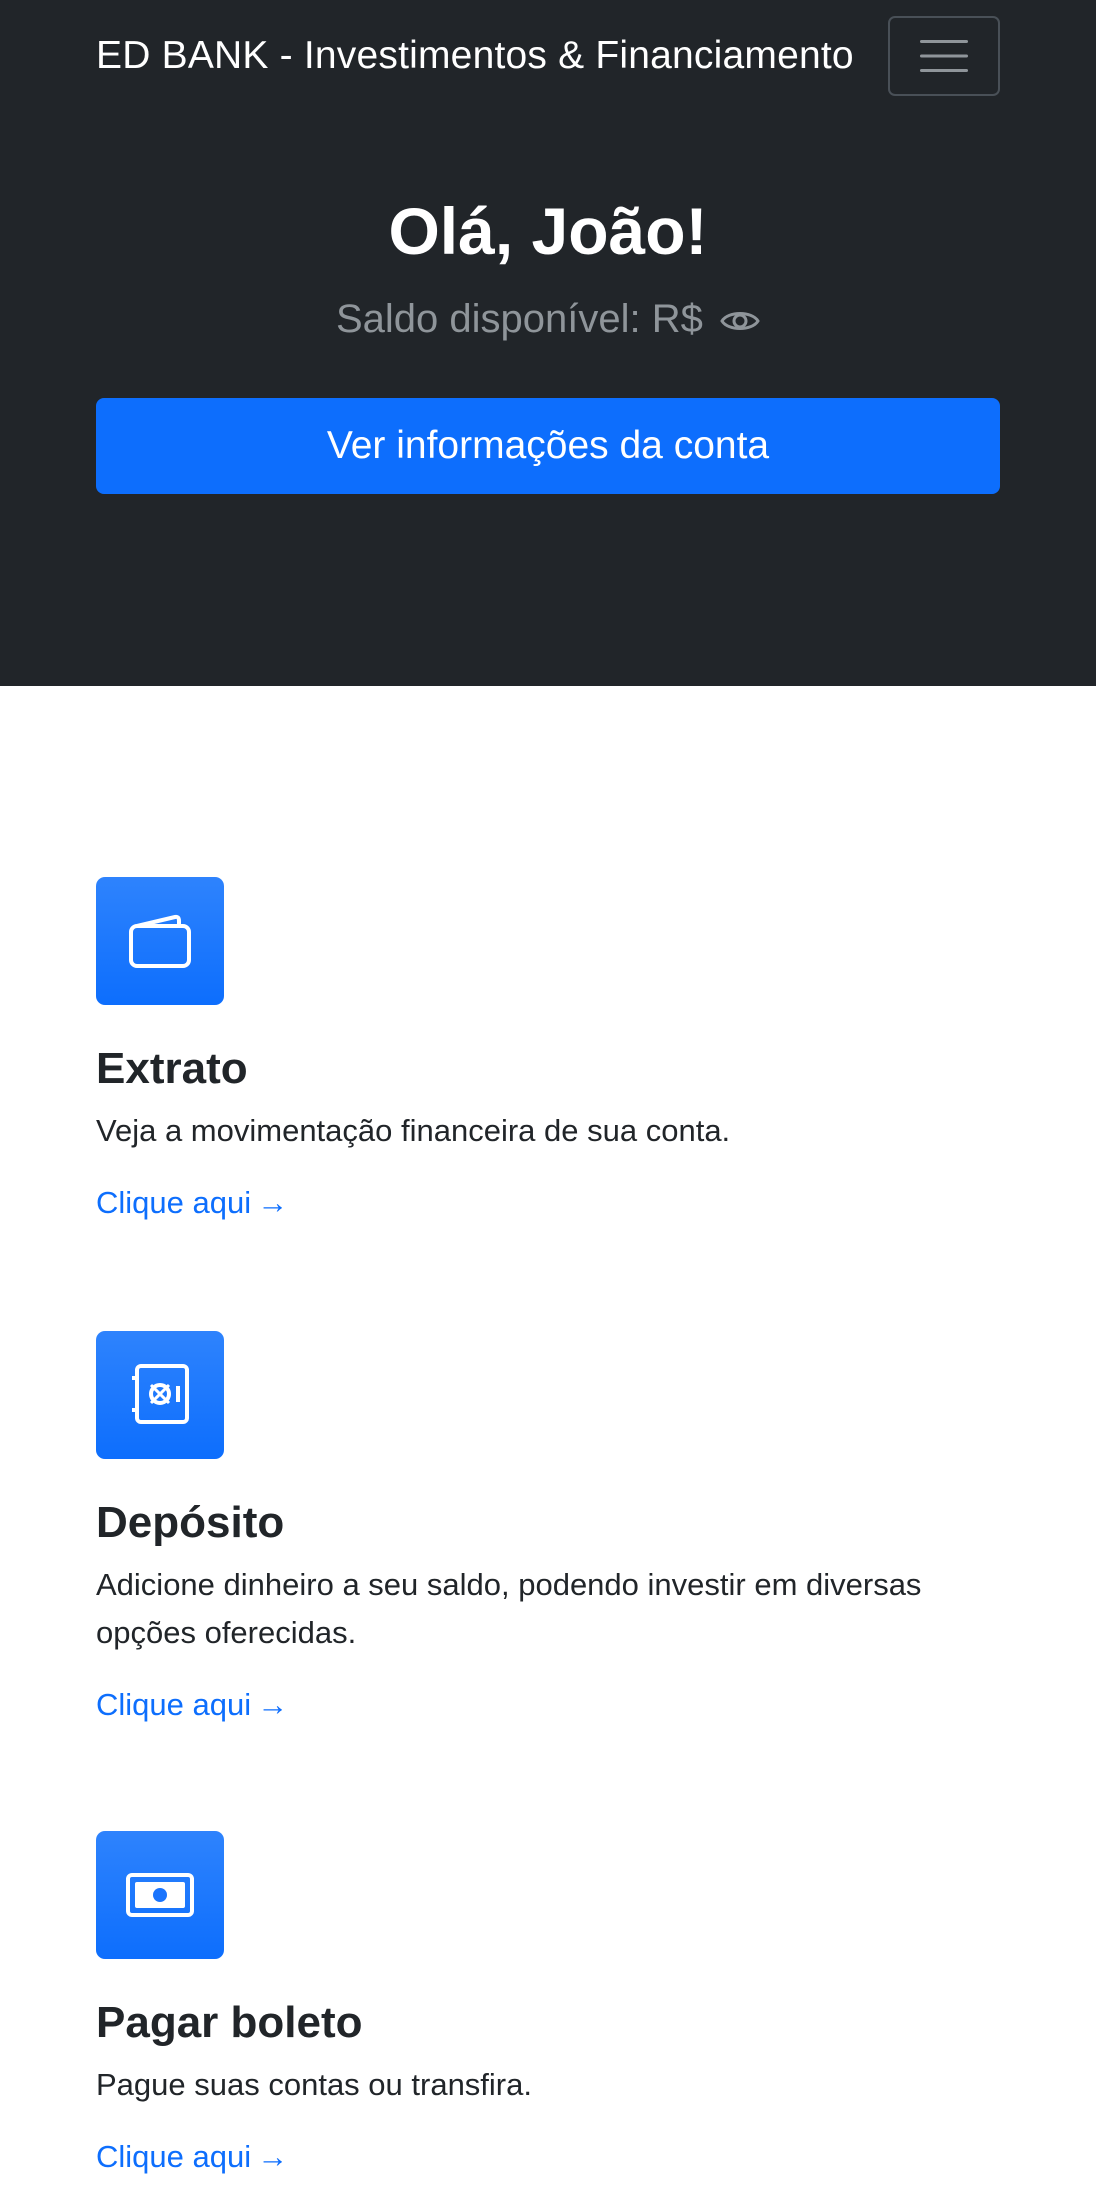  Describe the element at coordinates (190, 1522) in the screenshot. I see `feature-title: Depósito` at that location.